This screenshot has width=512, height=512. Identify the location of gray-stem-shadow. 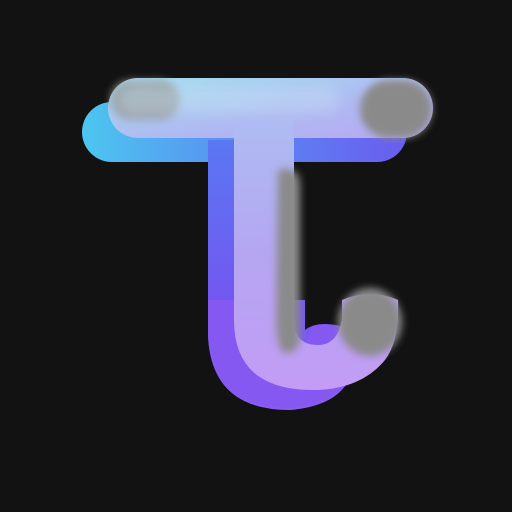
(288, 261).